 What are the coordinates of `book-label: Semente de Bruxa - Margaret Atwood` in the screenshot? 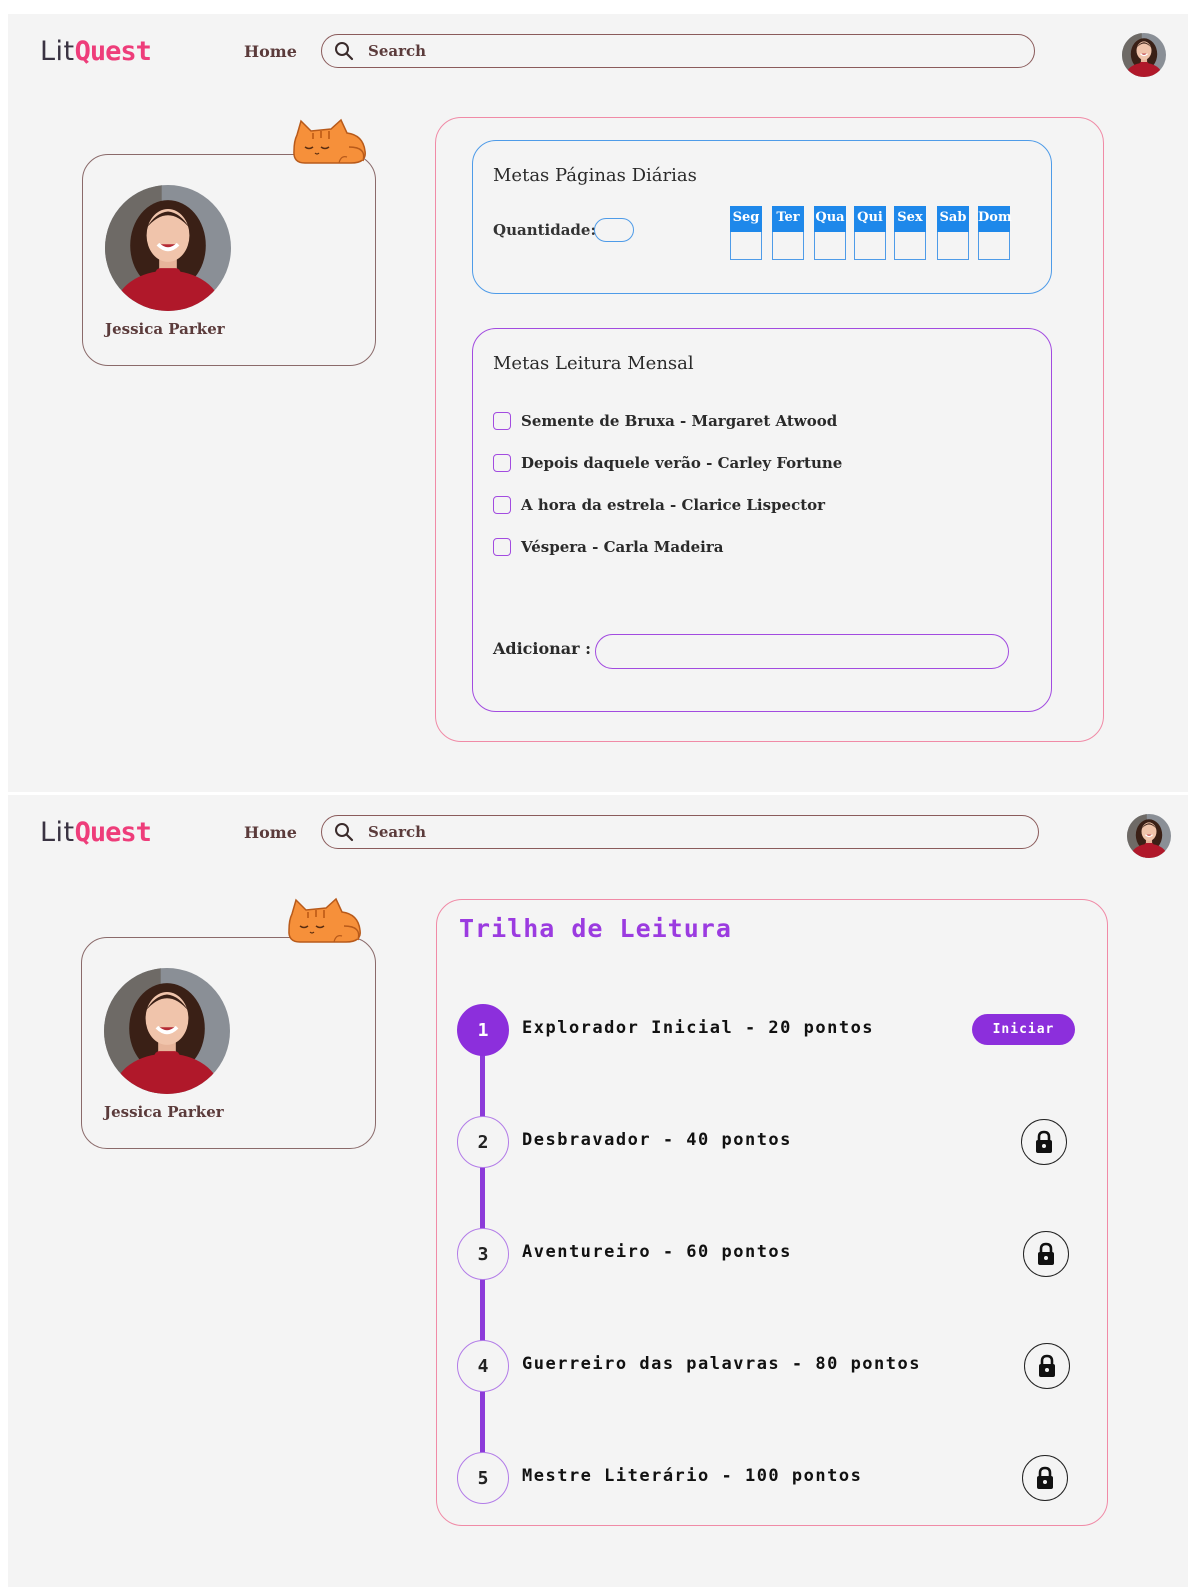 It's located at (679, 421).